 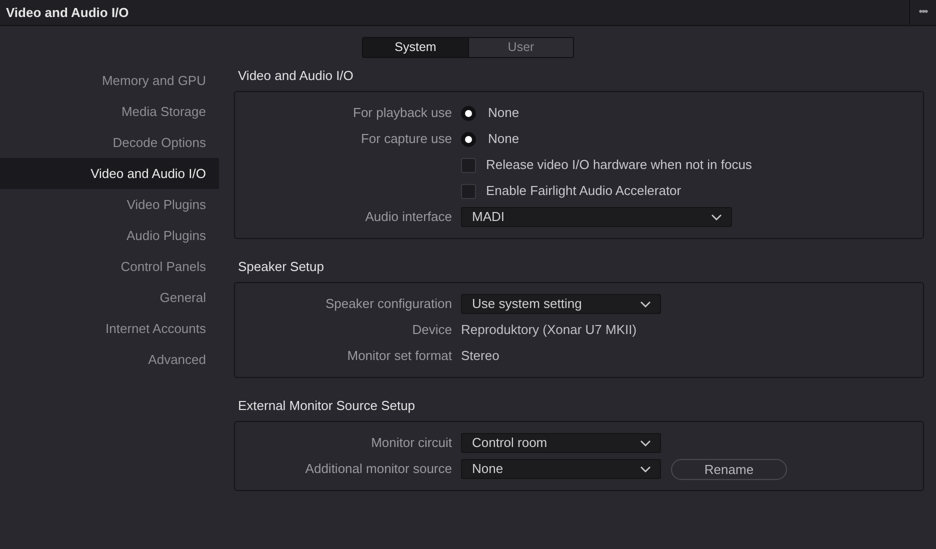 I want to click on sidebar-item: General, so click(x=109, y=297).